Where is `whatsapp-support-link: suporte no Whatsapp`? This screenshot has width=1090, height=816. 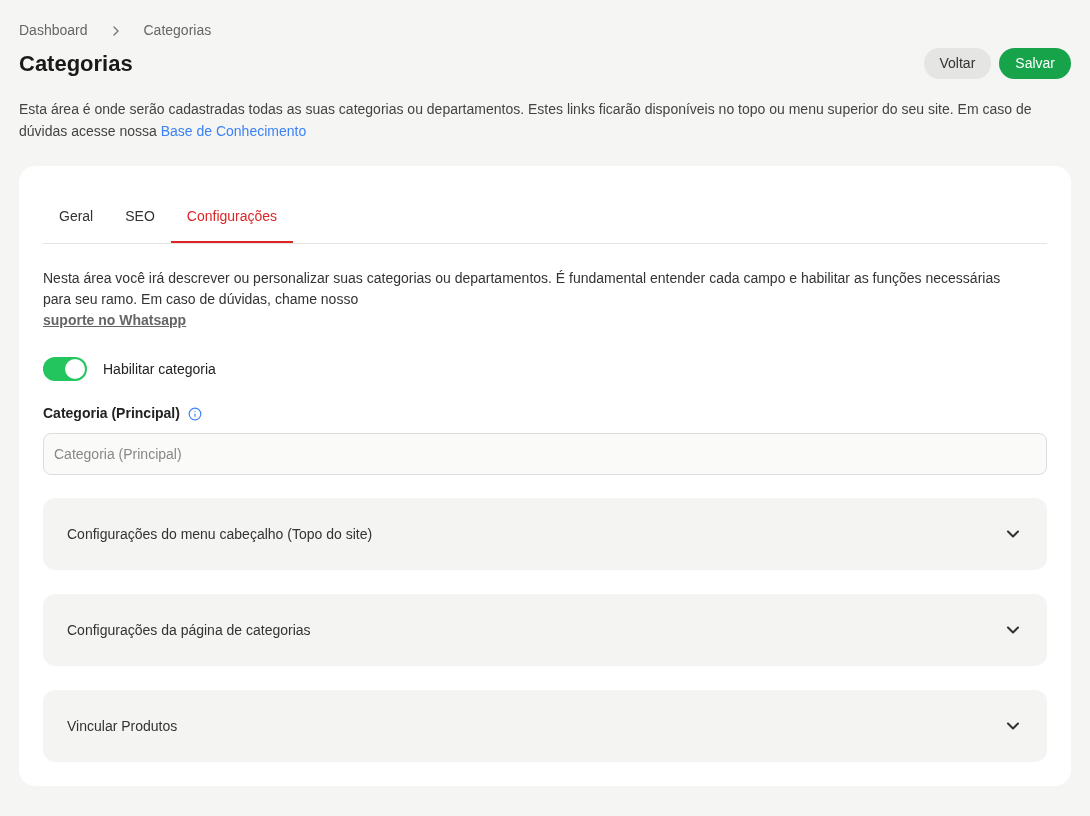
whatsapp-support-link: suporte no Whatsapp is located at coordinates (115, 320).